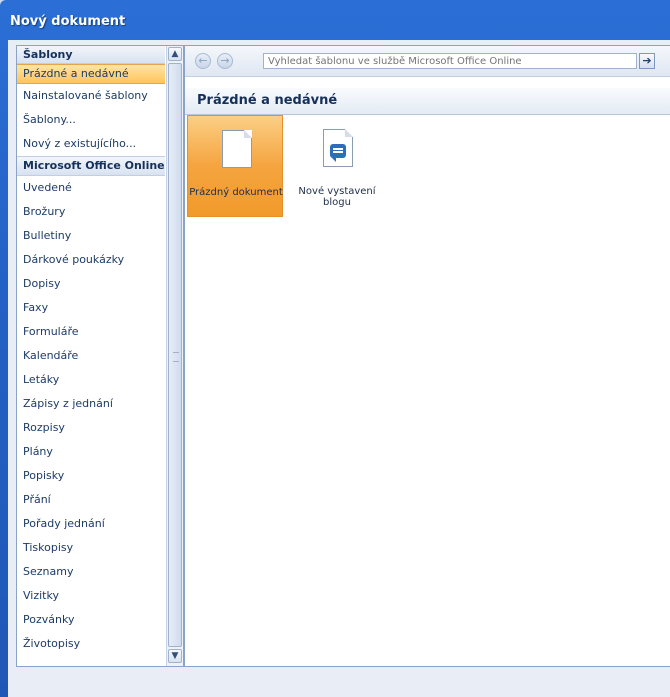  Describe the element at coordinates (91, 572) in the screenshot. I see `sidebar-item-seznamy: Seznamy` at that location.